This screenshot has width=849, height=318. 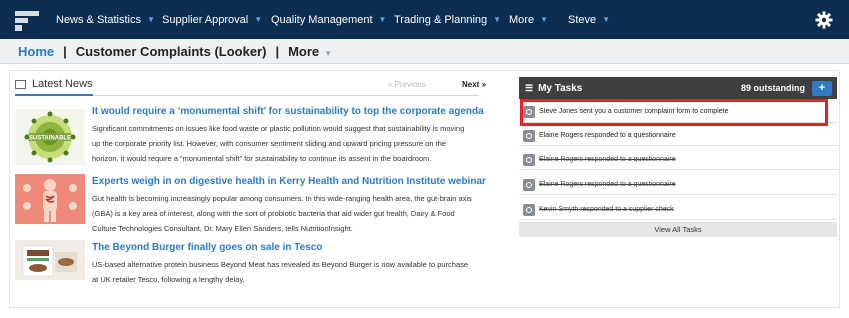 I want to click on tasks-title-text: My Tasks, so click(x=560, y=88).